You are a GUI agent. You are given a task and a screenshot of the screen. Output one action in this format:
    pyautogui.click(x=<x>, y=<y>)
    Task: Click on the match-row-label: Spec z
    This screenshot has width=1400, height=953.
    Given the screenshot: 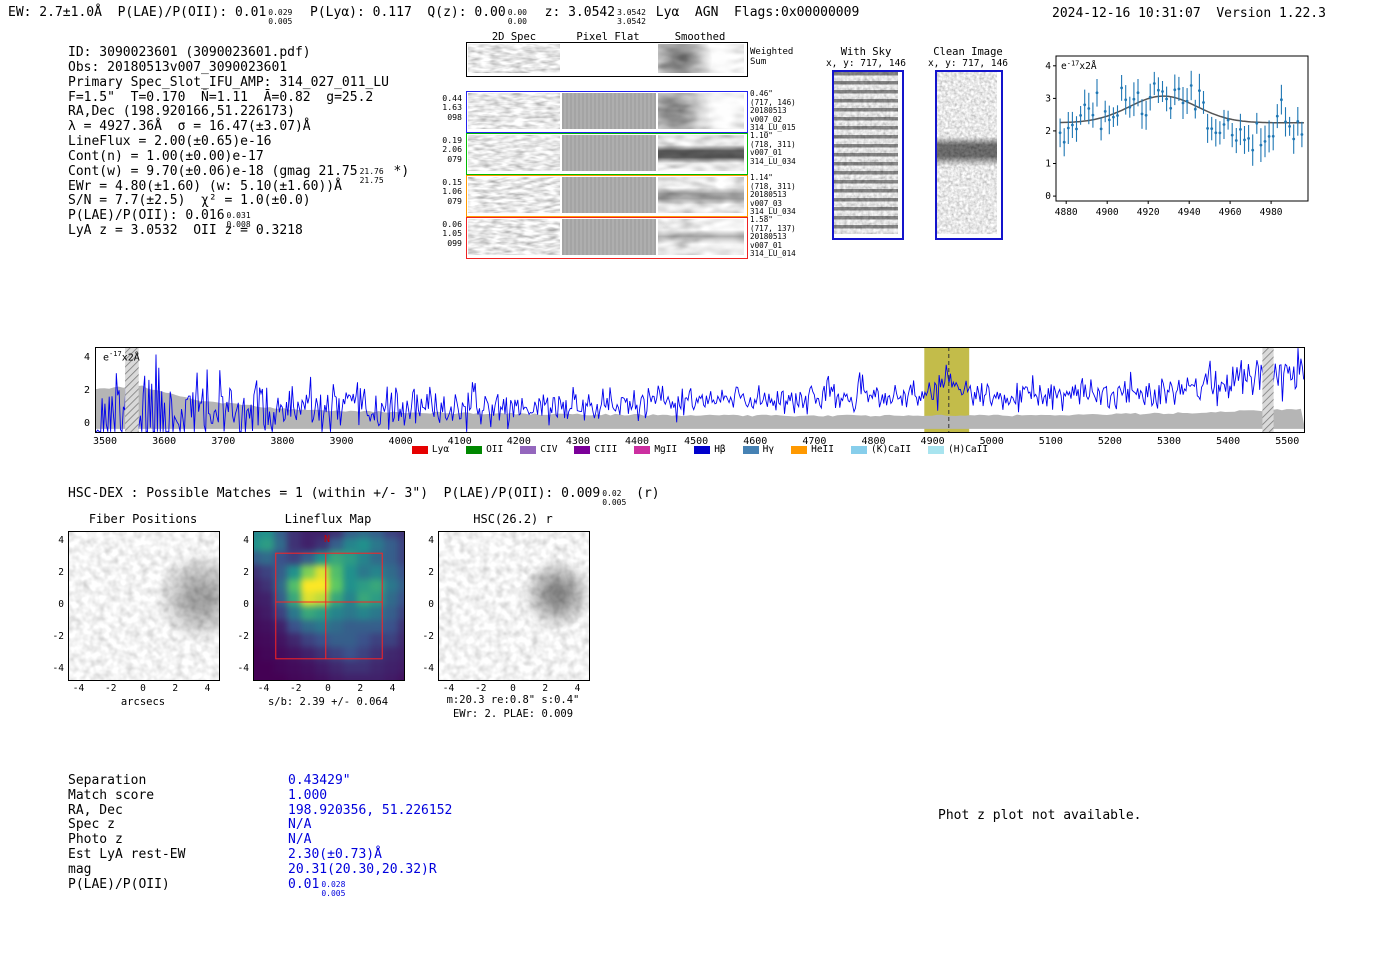 What is the action you would take?
    pyautogui.click(x=91, y=825)
    